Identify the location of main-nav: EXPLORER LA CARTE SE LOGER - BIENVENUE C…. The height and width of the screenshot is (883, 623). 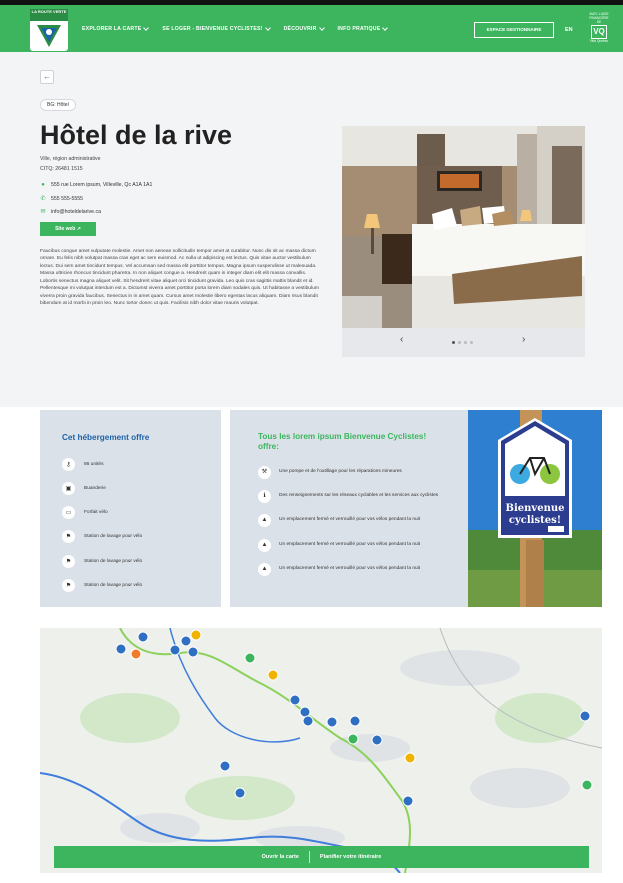
(235, 28).